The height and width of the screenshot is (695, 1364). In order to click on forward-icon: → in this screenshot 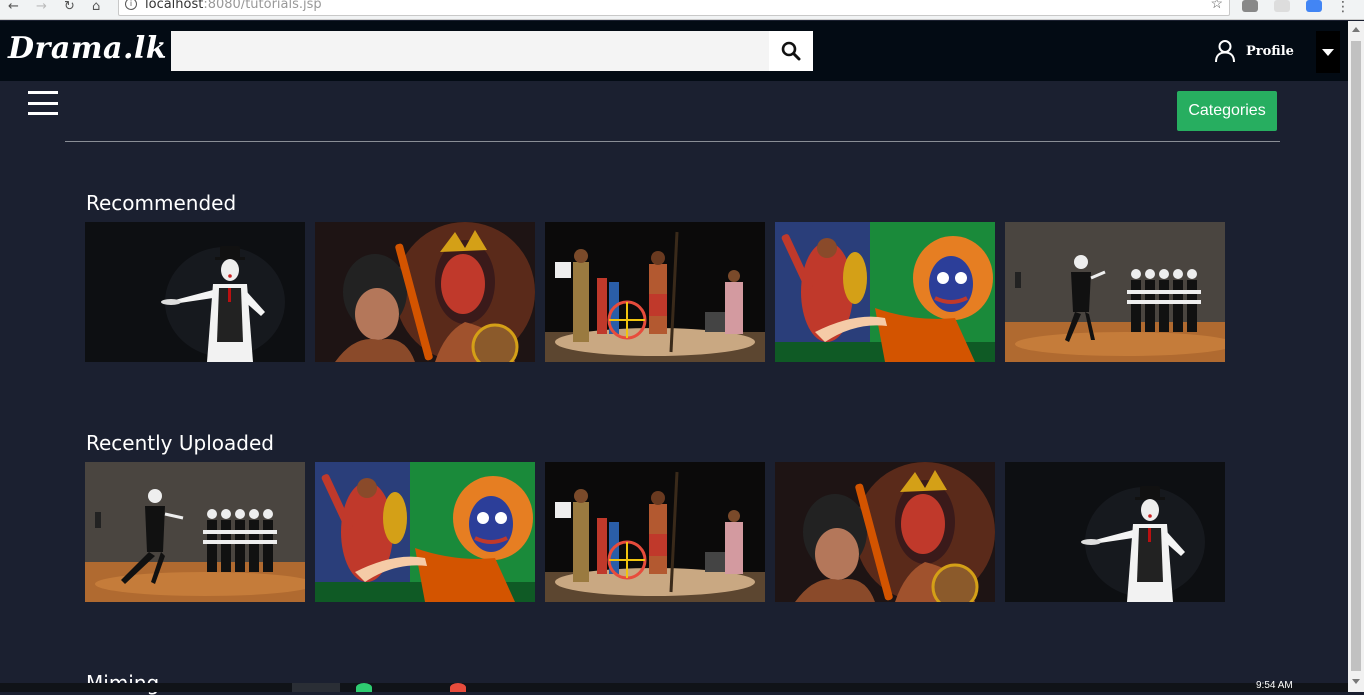, I will do `click(41, 7)`.